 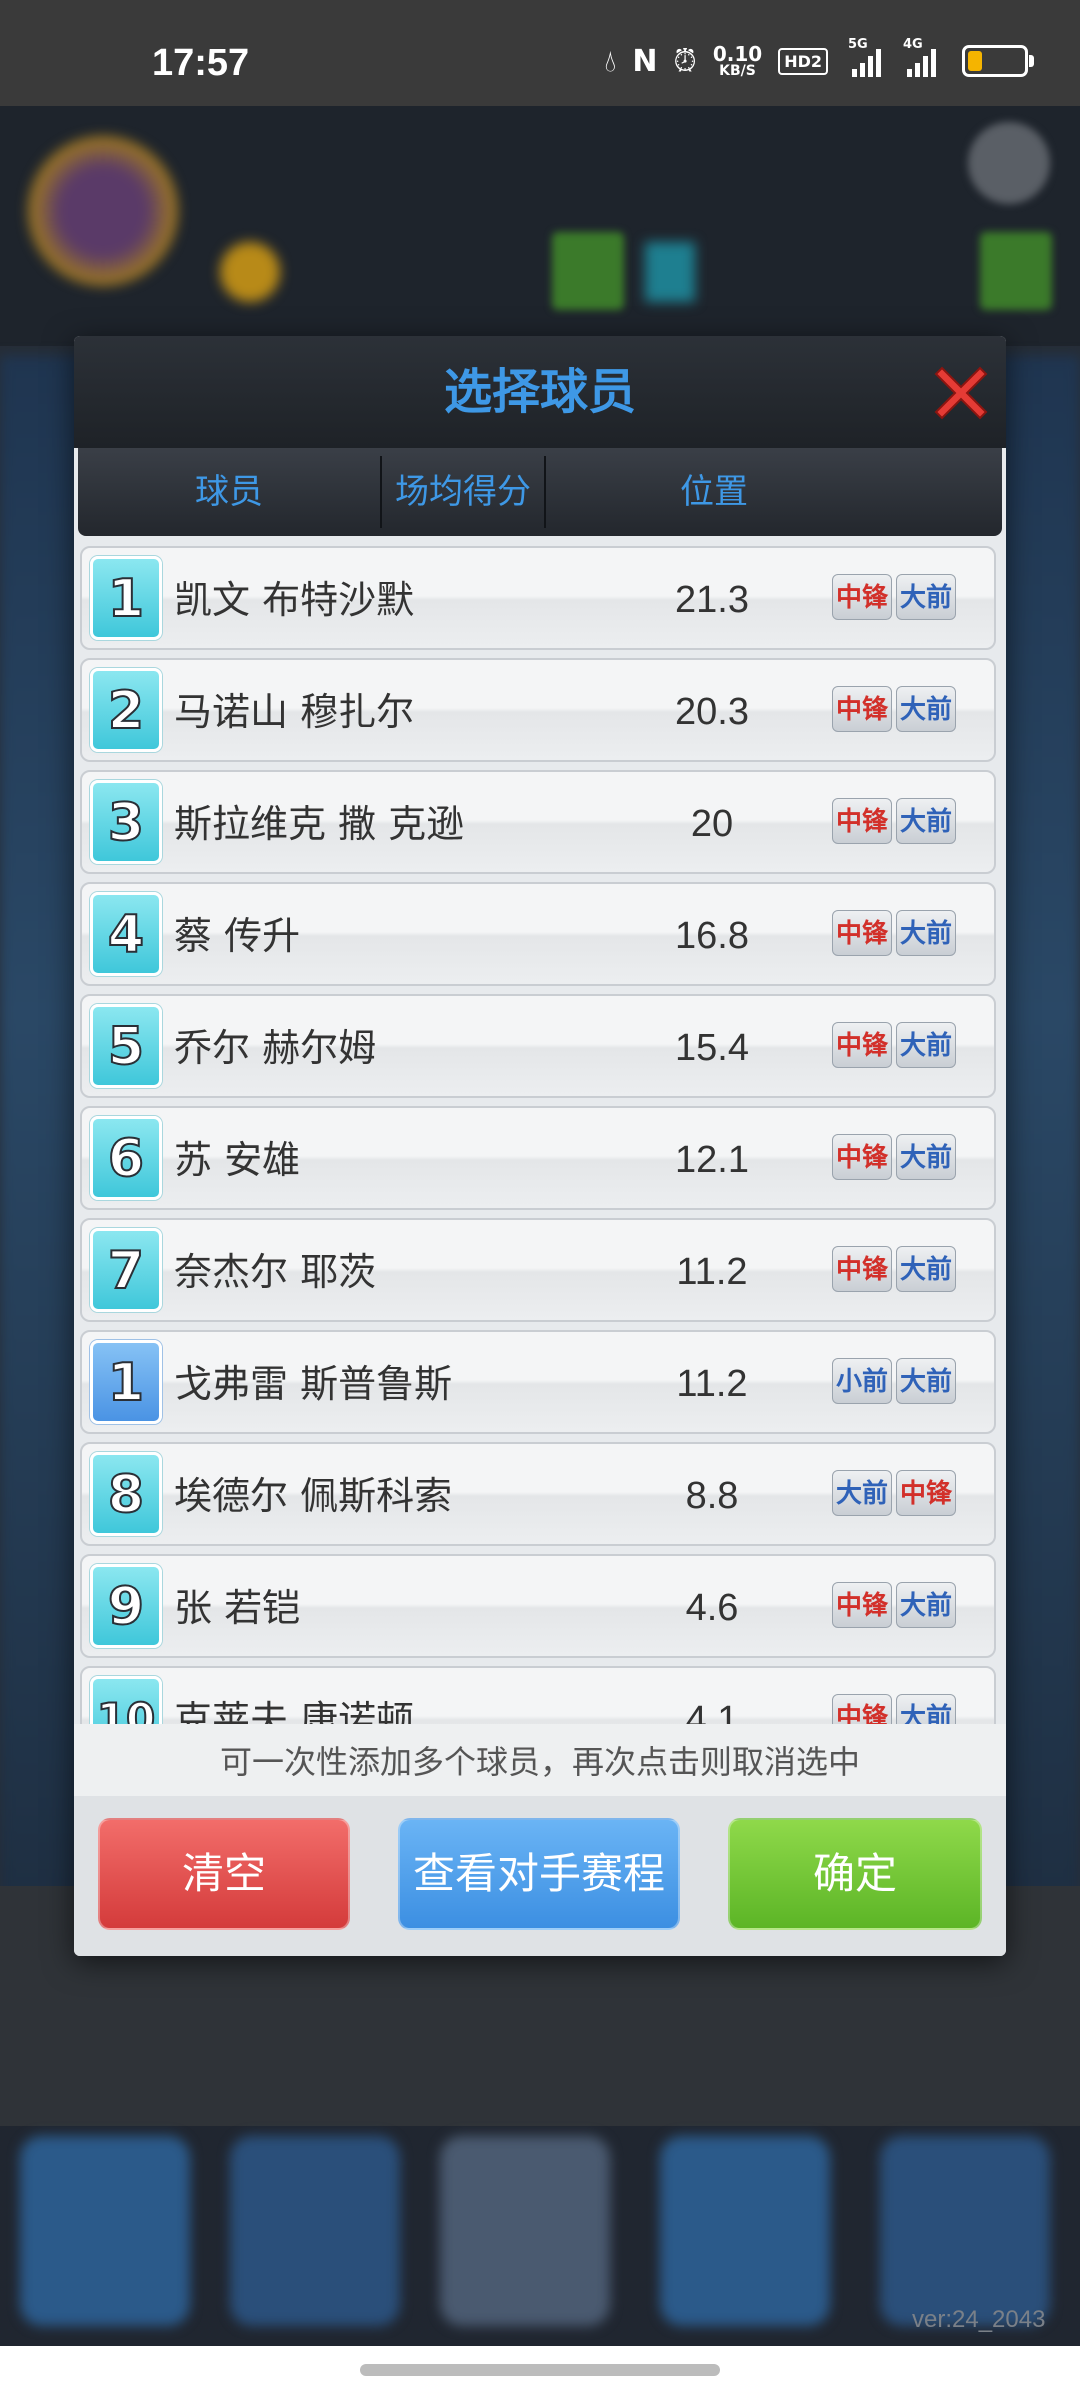 What do you see at coordinates (294, 1711) in the screenshot?
I see `player-name: 克莱夫 康诺顿` at bounding box center [294, 1711].